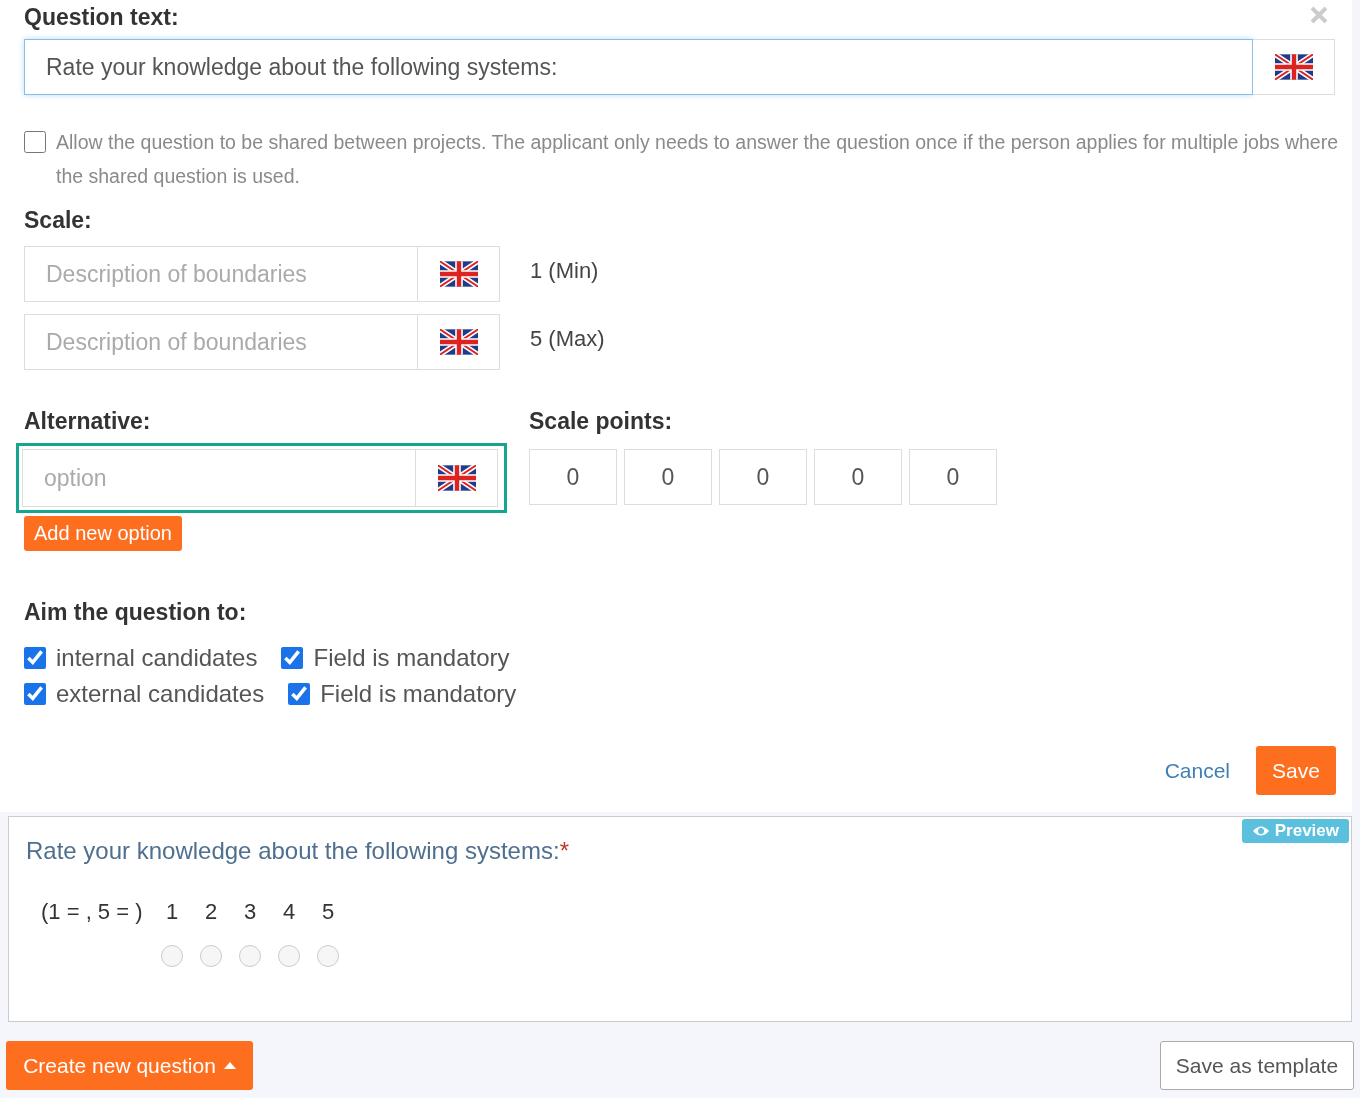 This screenshot has width=1360, height=1098. I want to click on field-label: Scale points:, so click(601, 421).